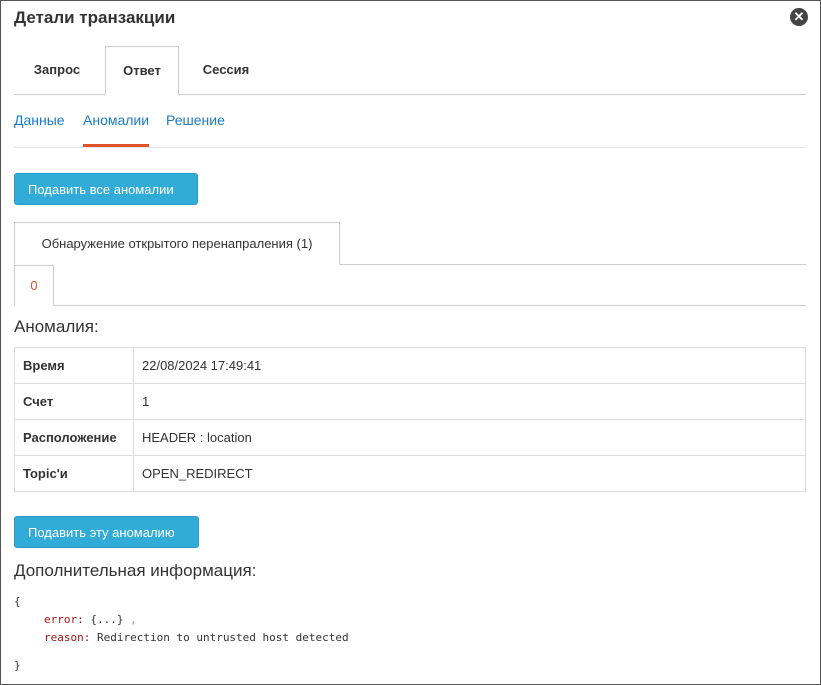 This screenshot has width=821, height=685. I want to click on detection-tabs: Обнаружение открытого перенапраления (1), so click(410, 243).